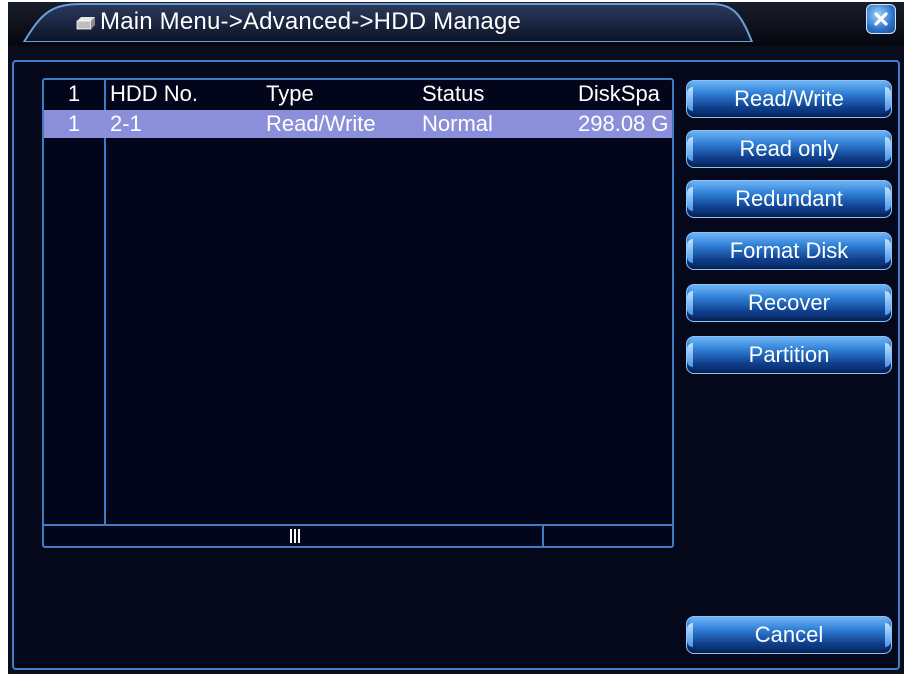 The width and height of the screenshot is (904, 674). What do you see at coordinates (185, 94) in the screenshot?
I see `header-hdd-no: HDD No.` at bounding box center [185, 94].